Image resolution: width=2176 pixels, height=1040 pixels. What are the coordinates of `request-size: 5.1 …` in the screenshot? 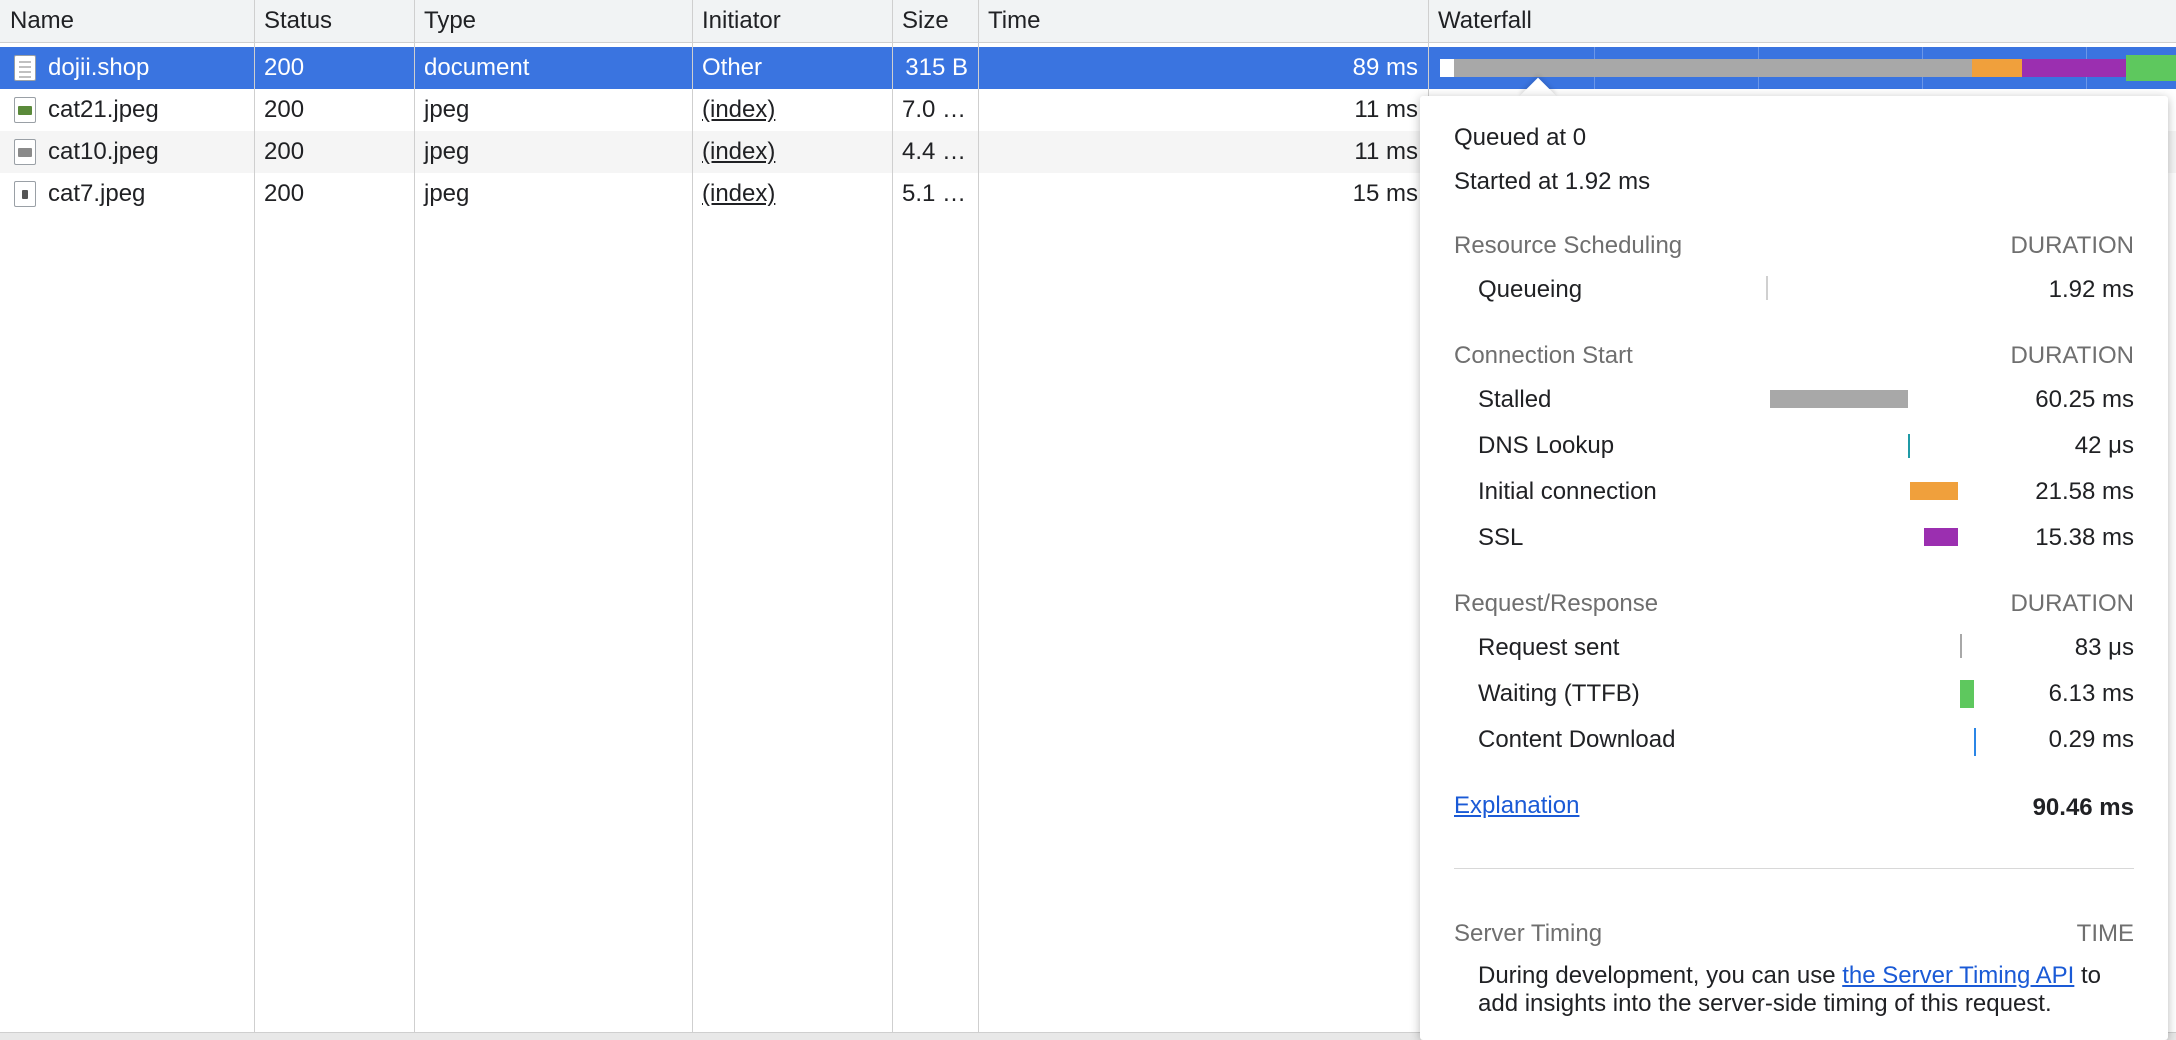 It's located at (934, 193).